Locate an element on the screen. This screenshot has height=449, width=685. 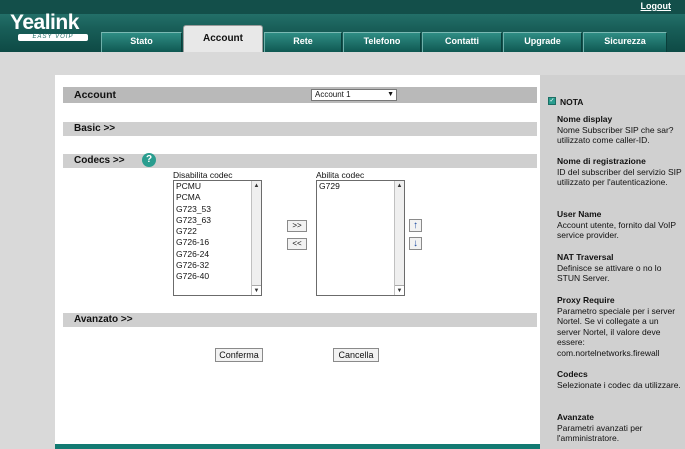
footer-bar is located at coordinates (297, 446).